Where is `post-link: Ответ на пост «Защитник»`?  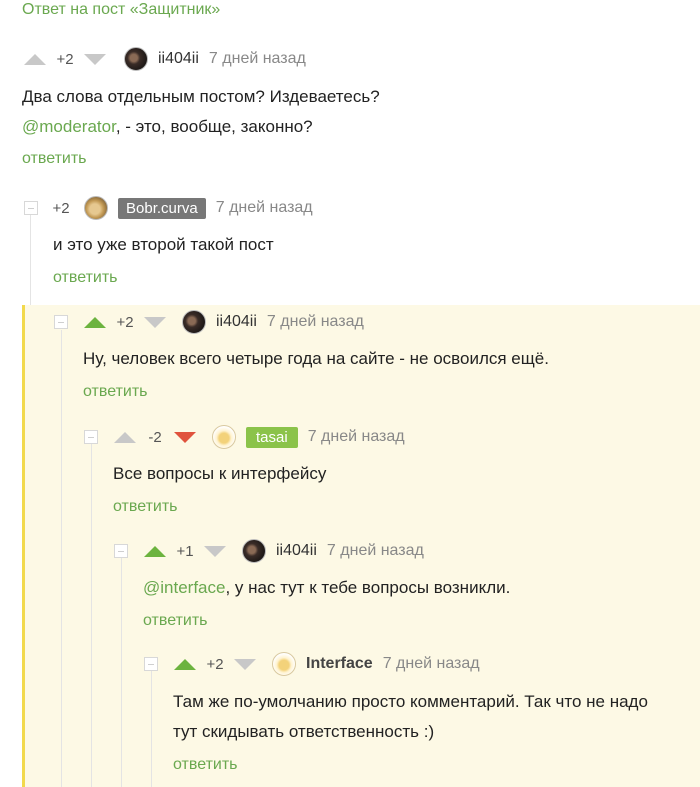
post-link: Ответ на пост «Защитник» is located at coordinates (121, 10).